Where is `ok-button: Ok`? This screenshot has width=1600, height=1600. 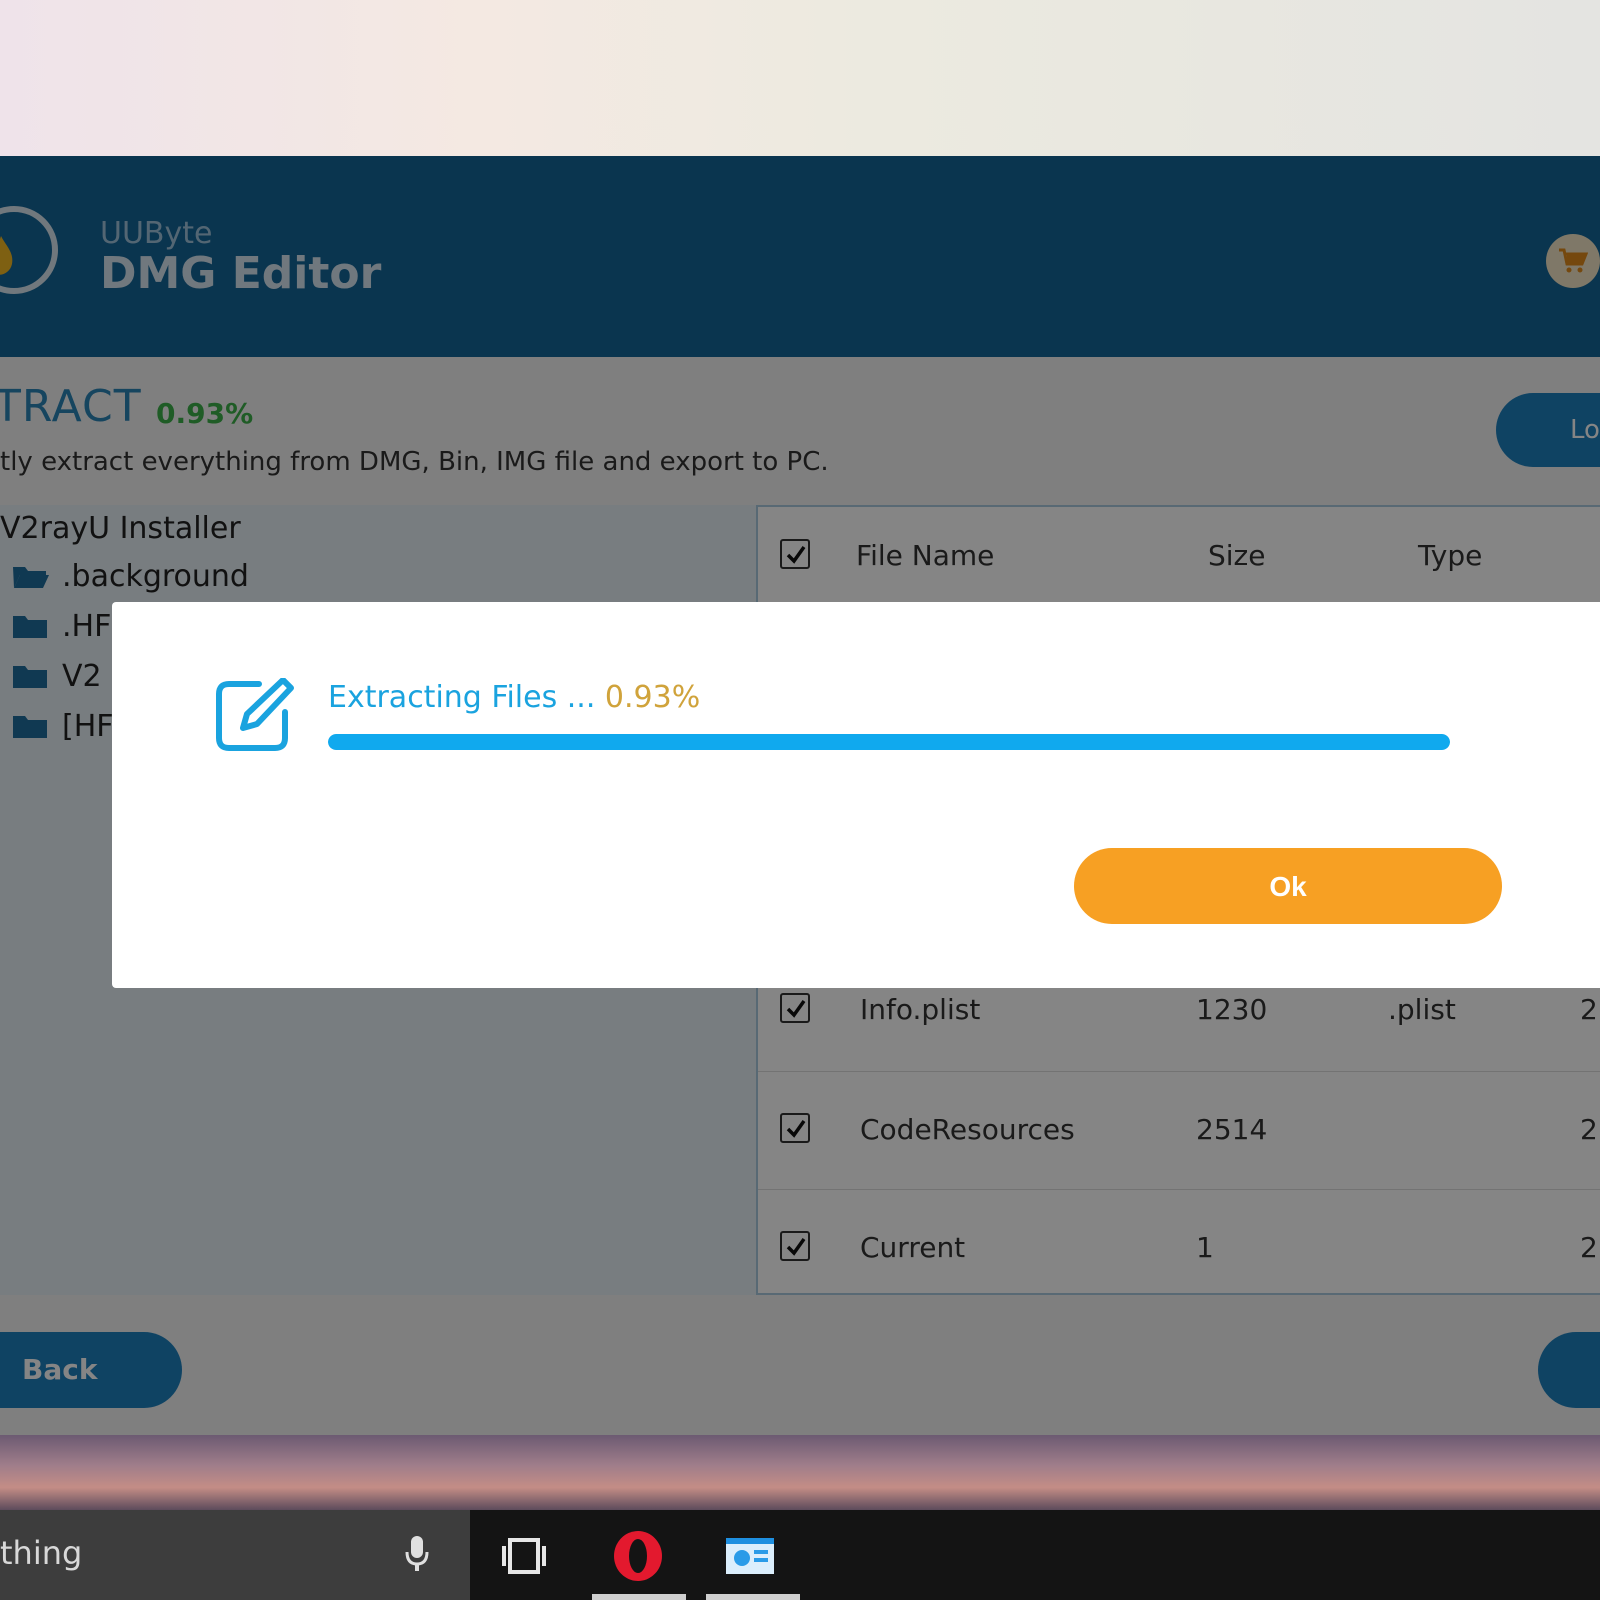 ok-button: Ok is located at coordinates (1288, 886).